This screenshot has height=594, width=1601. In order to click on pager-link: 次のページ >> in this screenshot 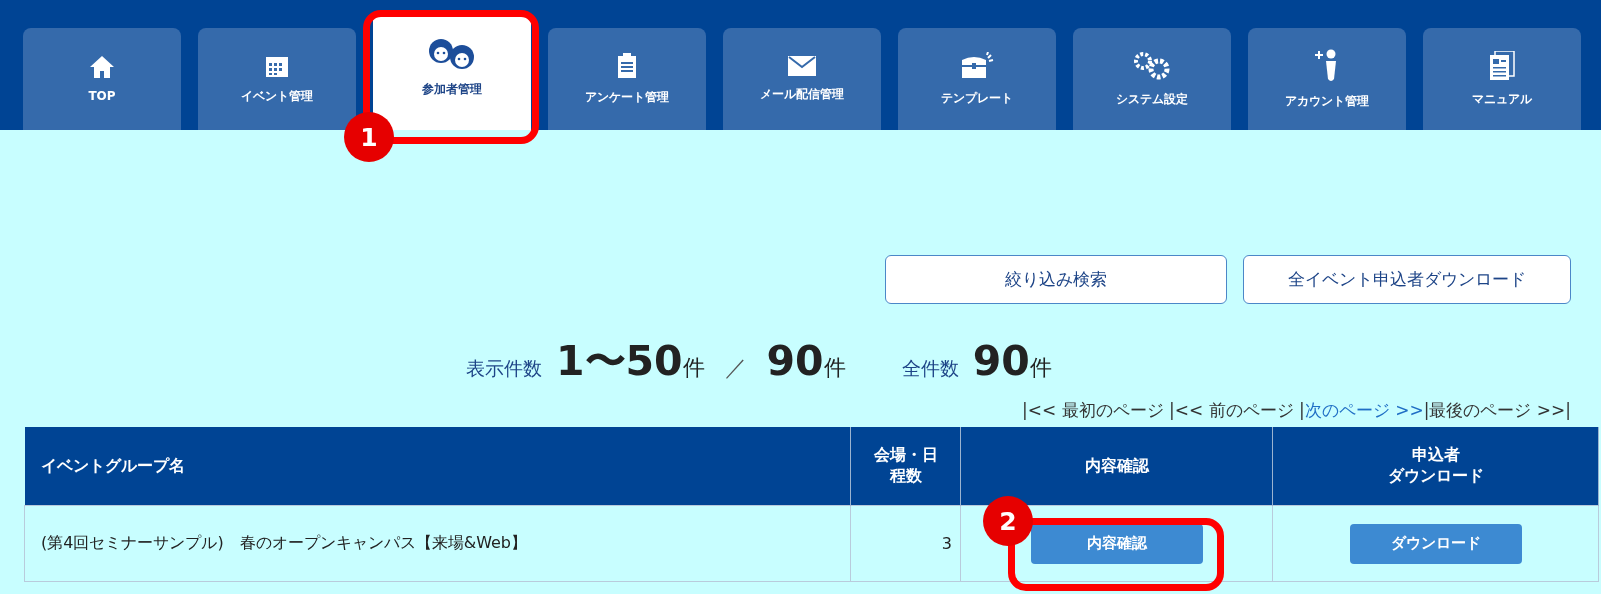, I will do `click(1364, 410)`.